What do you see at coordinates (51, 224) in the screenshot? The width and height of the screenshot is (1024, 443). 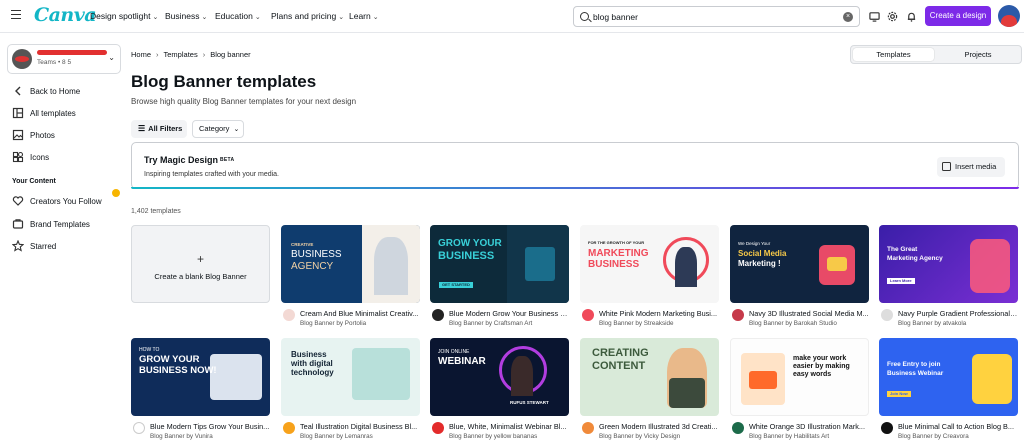 I see `sidebar-item-brand-templates: Brand Templates` at bounding box center [51, 224].